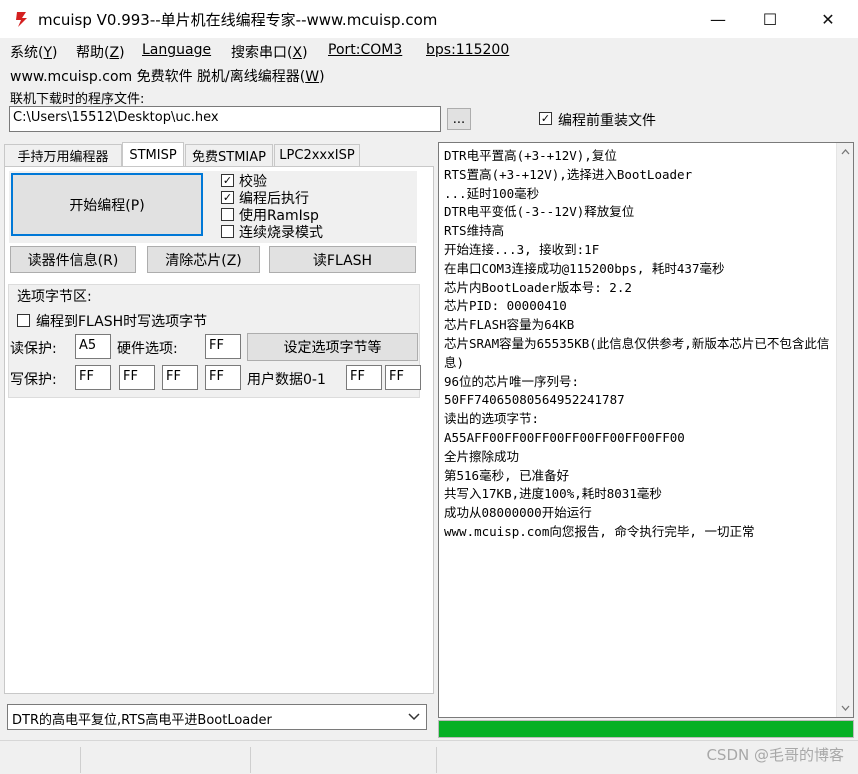  I want to click on user-data-input-1: FF, so click(403, 377).